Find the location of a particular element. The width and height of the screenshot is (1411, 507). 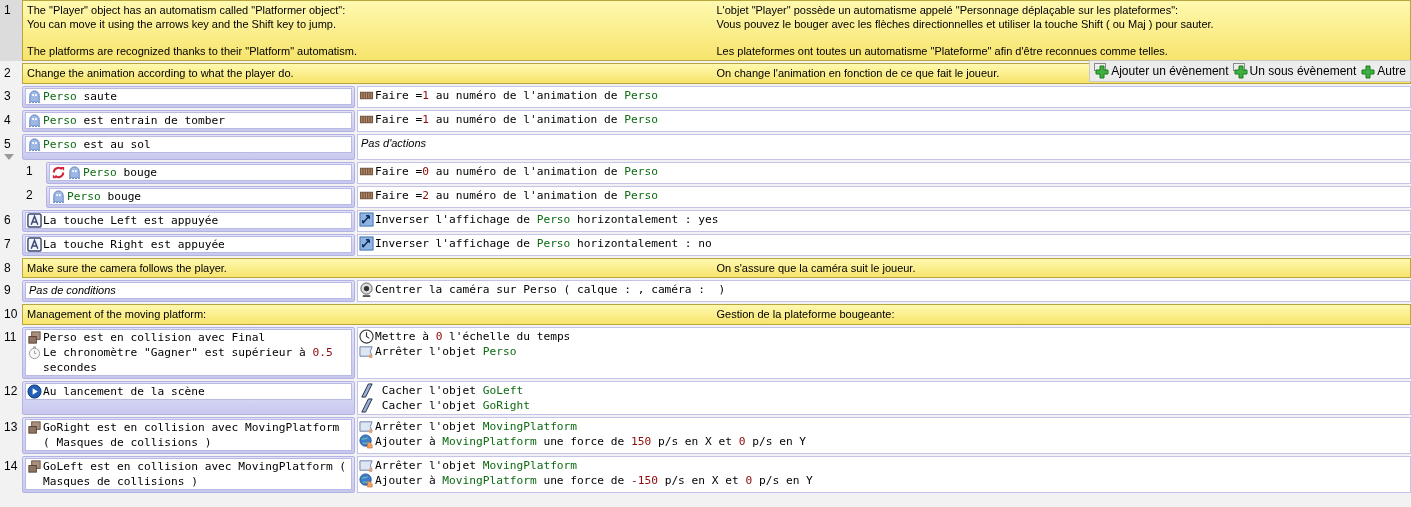

condition-text: Au lancement de la scène is located at coordinates (124, 391).